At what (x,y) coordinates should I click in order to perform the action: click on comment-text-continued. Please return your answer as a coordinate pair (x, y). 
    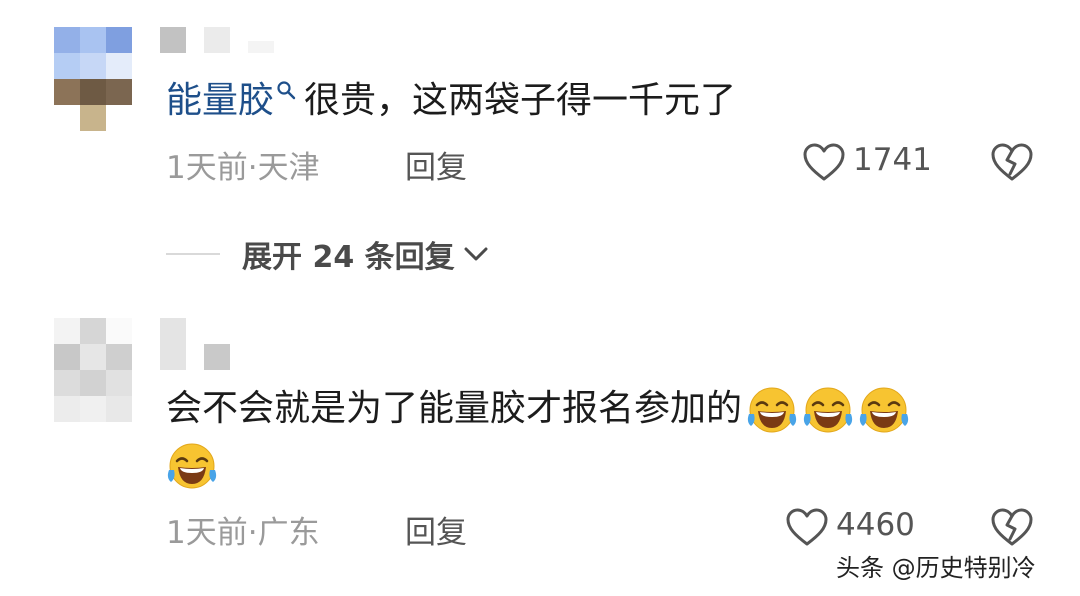
    Looking at the image, I should click on (192, 466).